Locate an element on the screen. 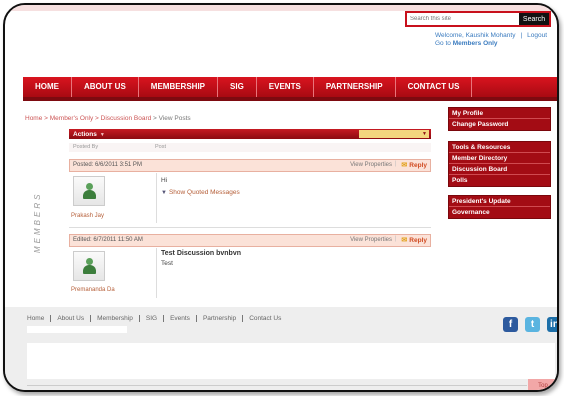  sidebar-item-member-directory: Member Directory is located at coordinates (499, 158).